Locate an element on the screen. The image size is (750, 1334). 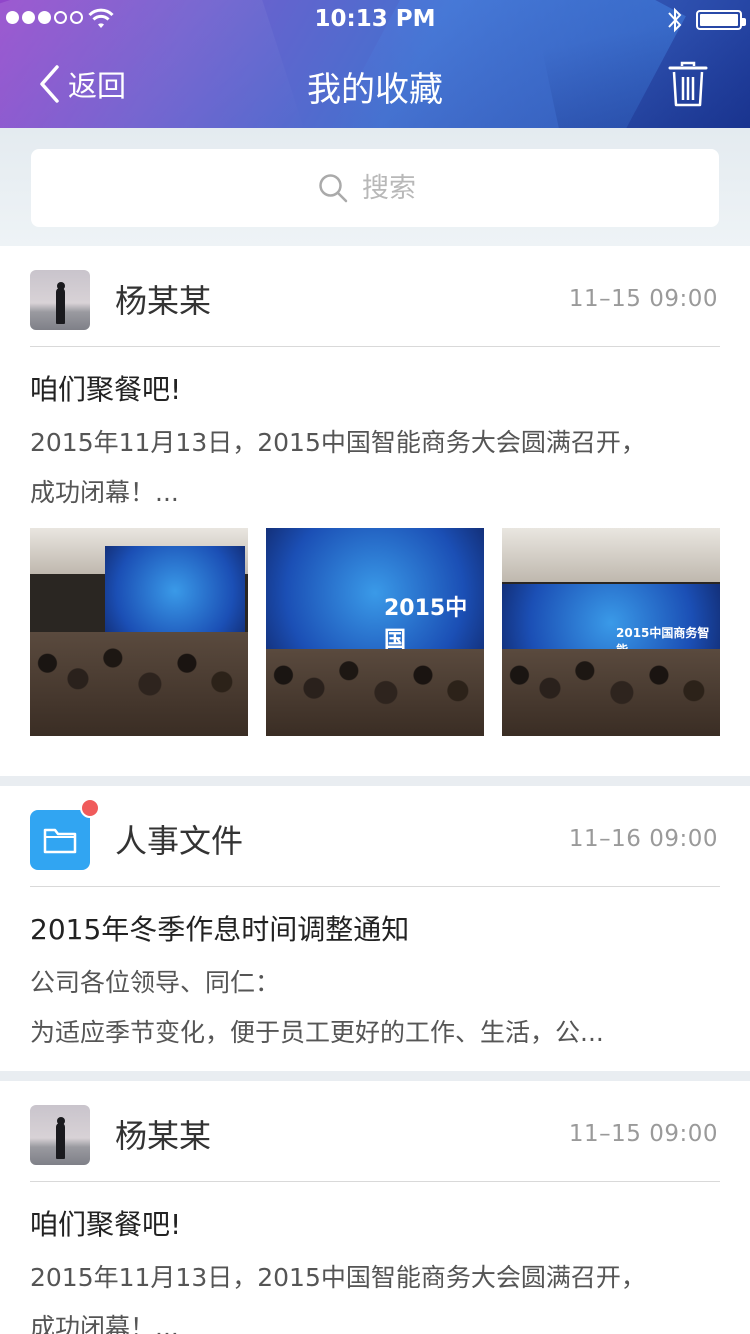
photo-thumbnail: 2015中国商务智能 is located at coordinates (611, 632).